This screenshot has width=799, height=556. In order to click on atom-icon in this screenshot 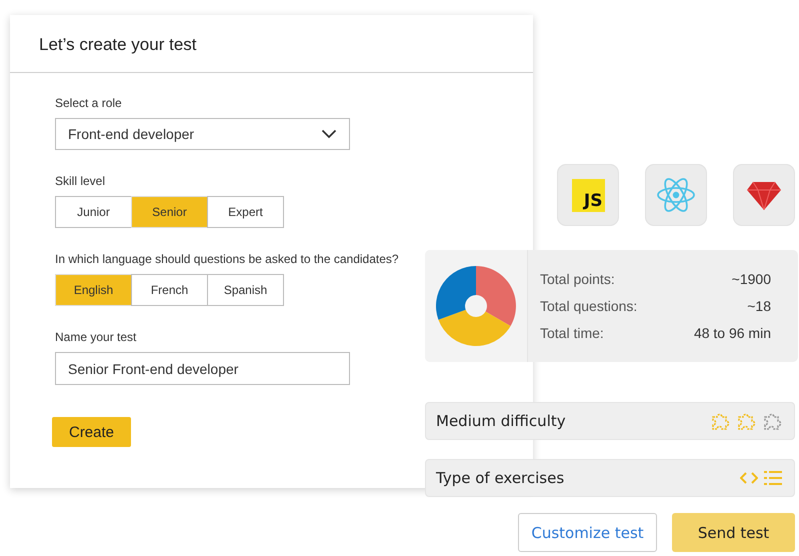, I will do `click(676, 195)`.